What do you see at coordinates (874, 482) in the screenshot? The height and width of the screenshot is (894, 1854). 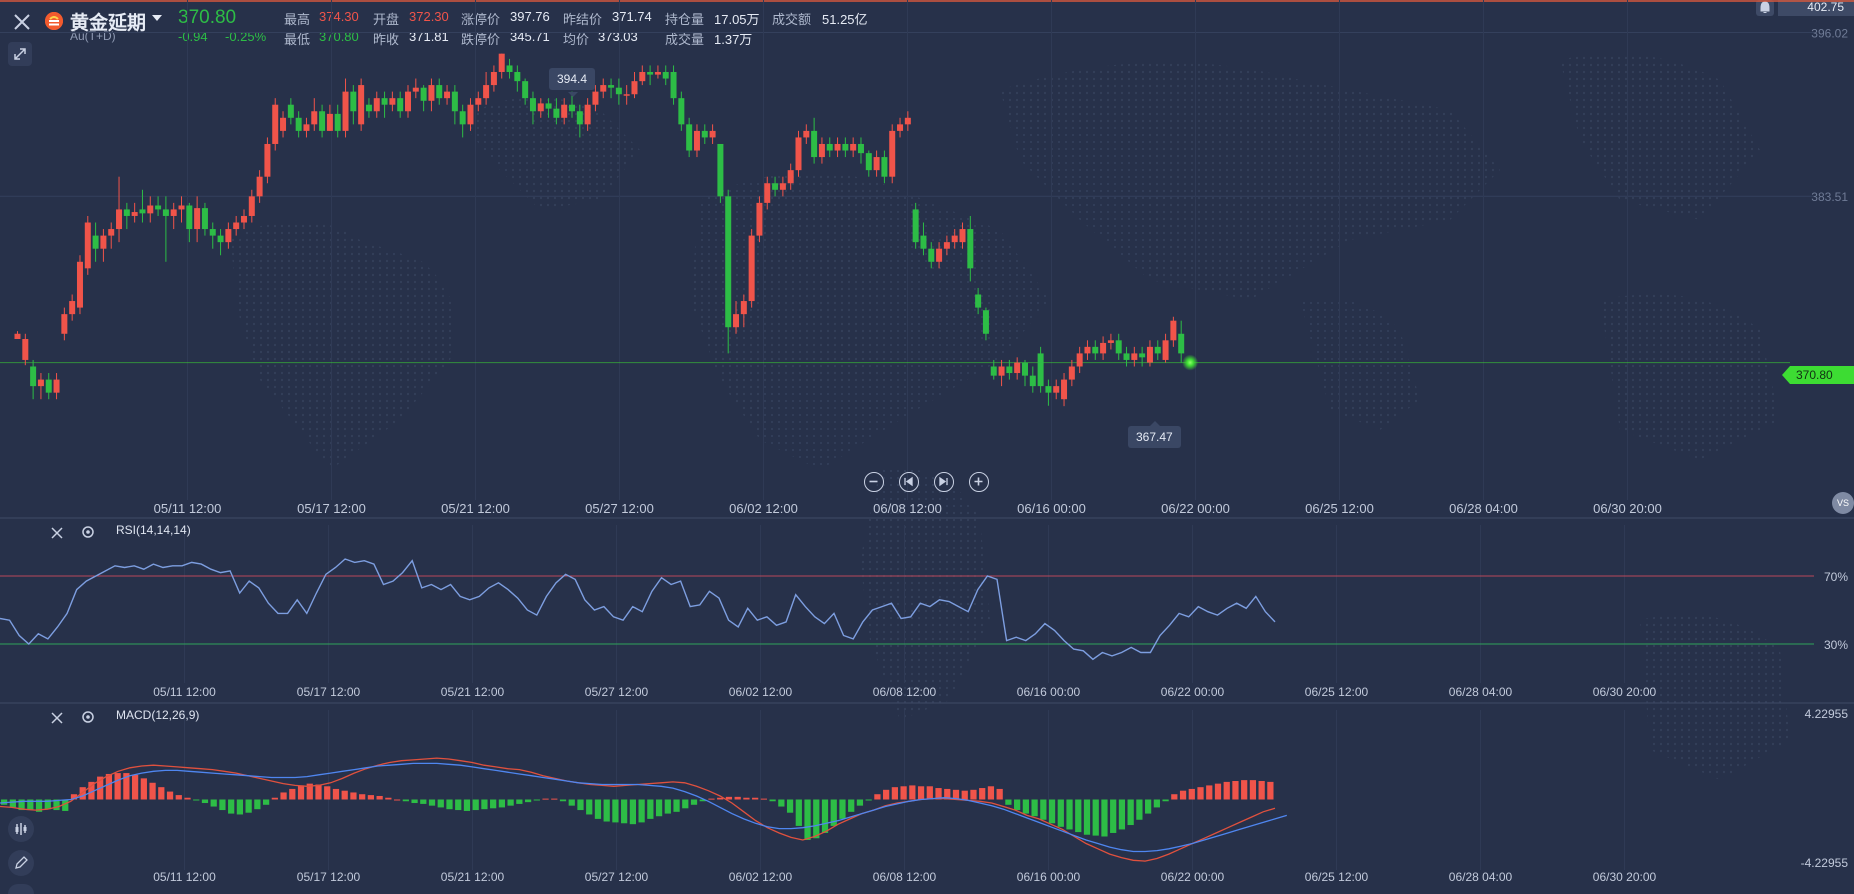 I see `zoom-out-button` at bounding box center [874, 482].